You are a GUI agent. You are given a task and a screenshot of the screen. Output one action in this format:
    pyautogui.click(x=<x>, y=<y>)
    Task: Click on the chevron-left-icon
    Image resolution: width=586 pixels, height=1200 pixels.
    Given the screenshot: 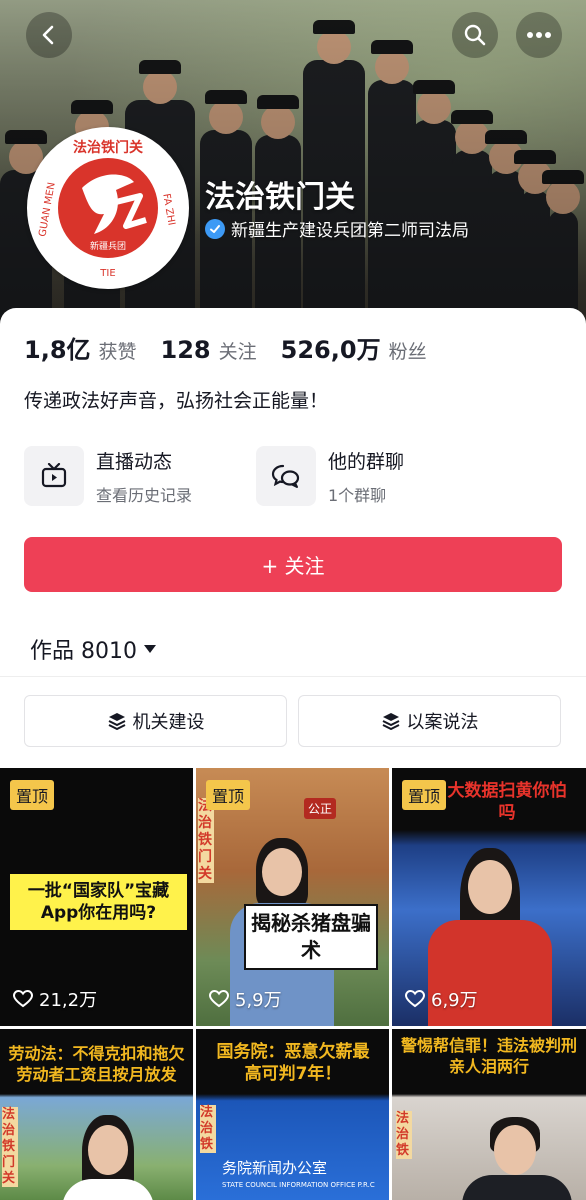 What is the action you would take?
    pyautogui.click(x=48, y=35)
    